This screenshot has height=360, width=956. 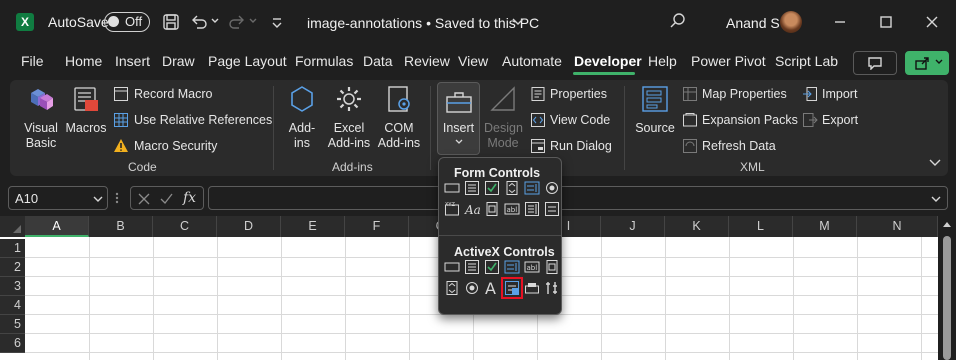 I want to click on column-header-f: F, so click(x=377, y=226).